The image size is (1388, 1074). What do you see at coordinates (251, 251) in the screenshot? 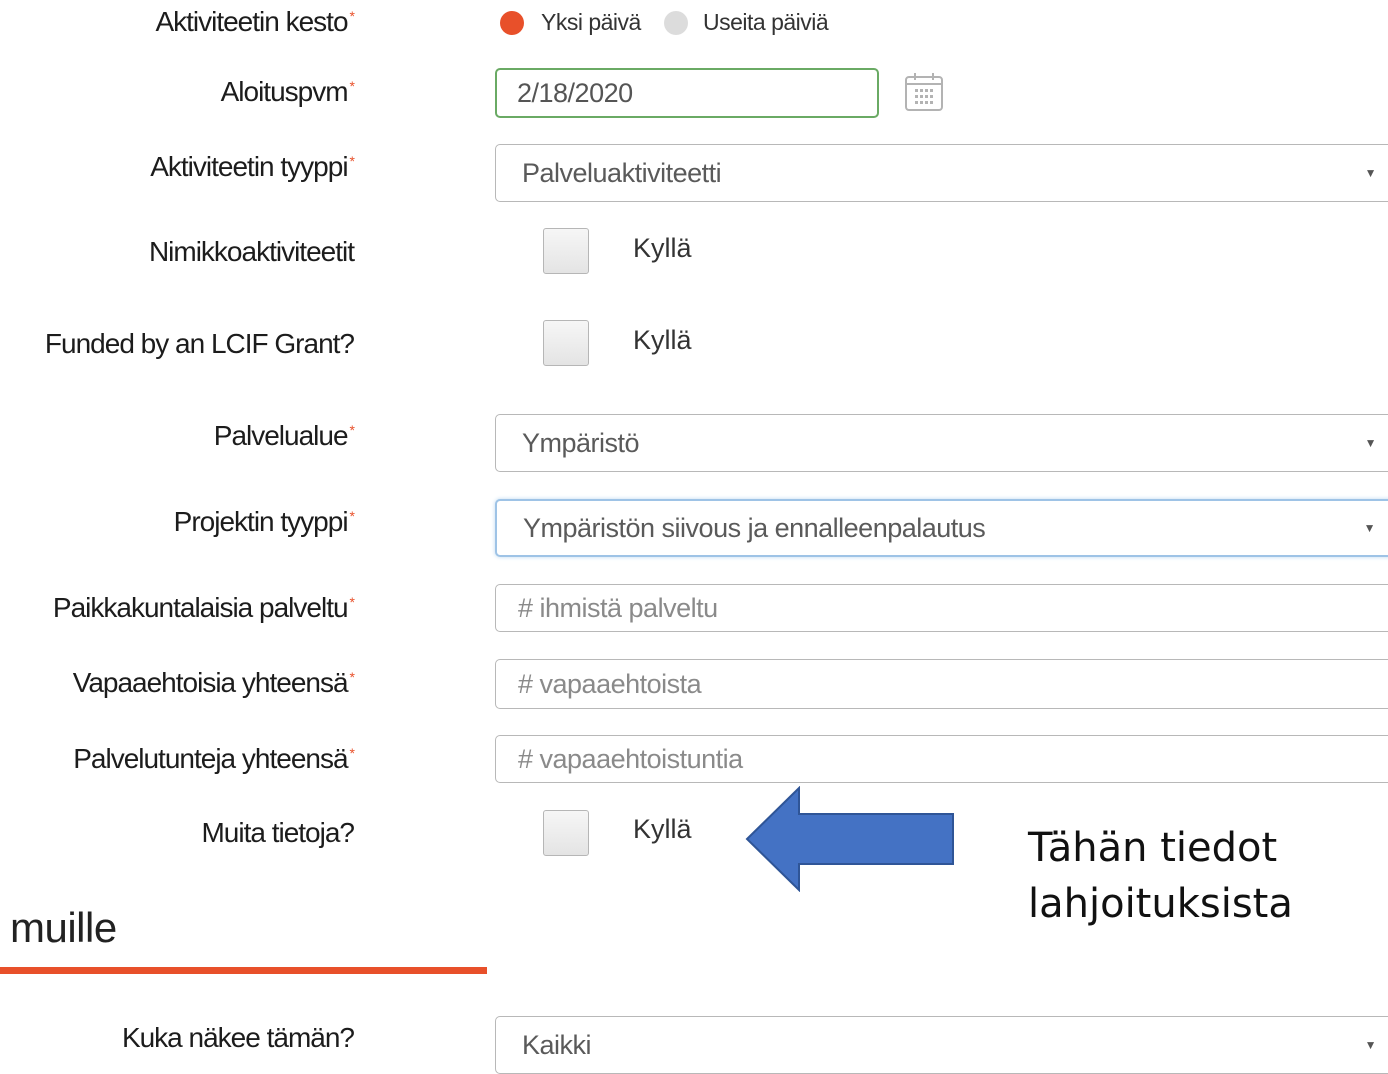
I see `signature-activity-label: Nimikkoaktiviteetit` at bounding box center [251, 251].